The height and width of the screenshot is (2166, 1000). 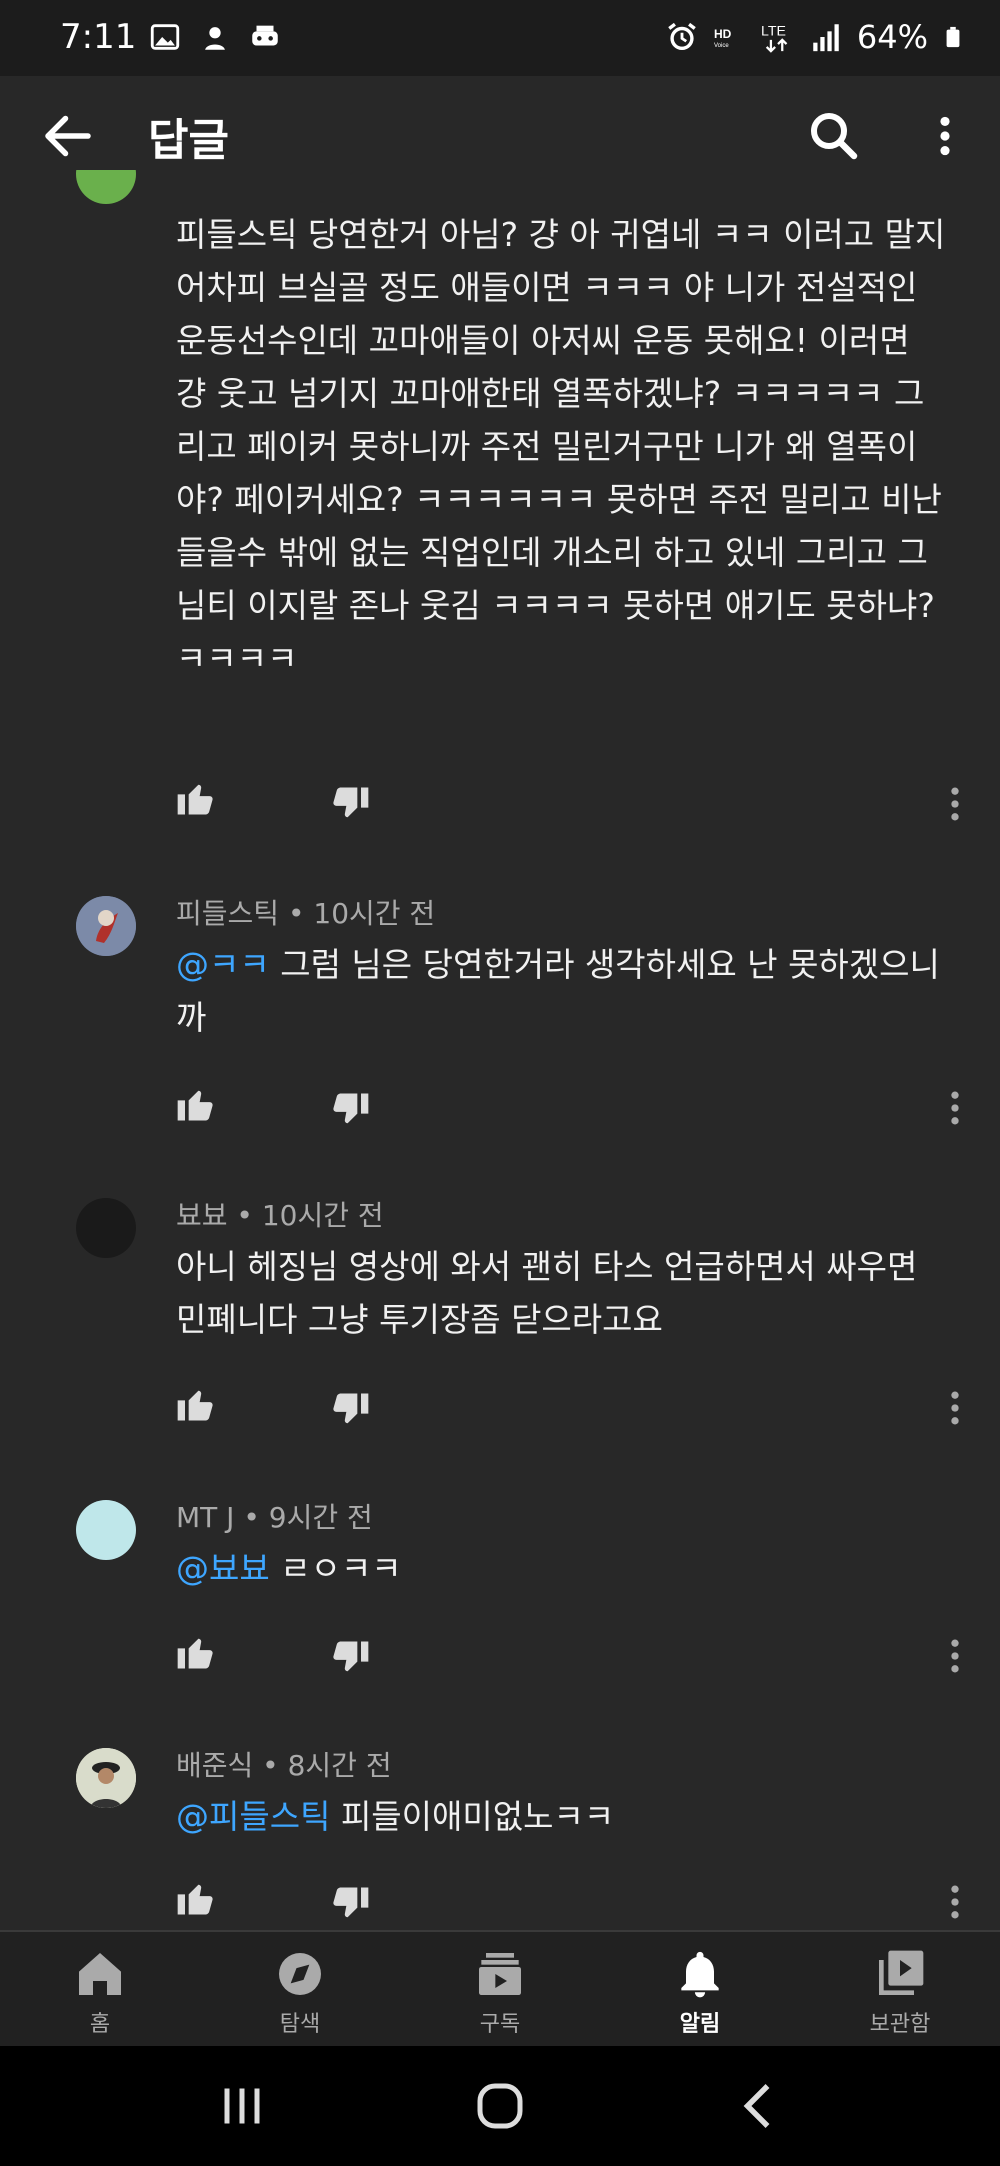 What do you see at coordinates (68, 136) in the screenshot?
I see `back-arrow-icon` at bounding box center [68, 136].